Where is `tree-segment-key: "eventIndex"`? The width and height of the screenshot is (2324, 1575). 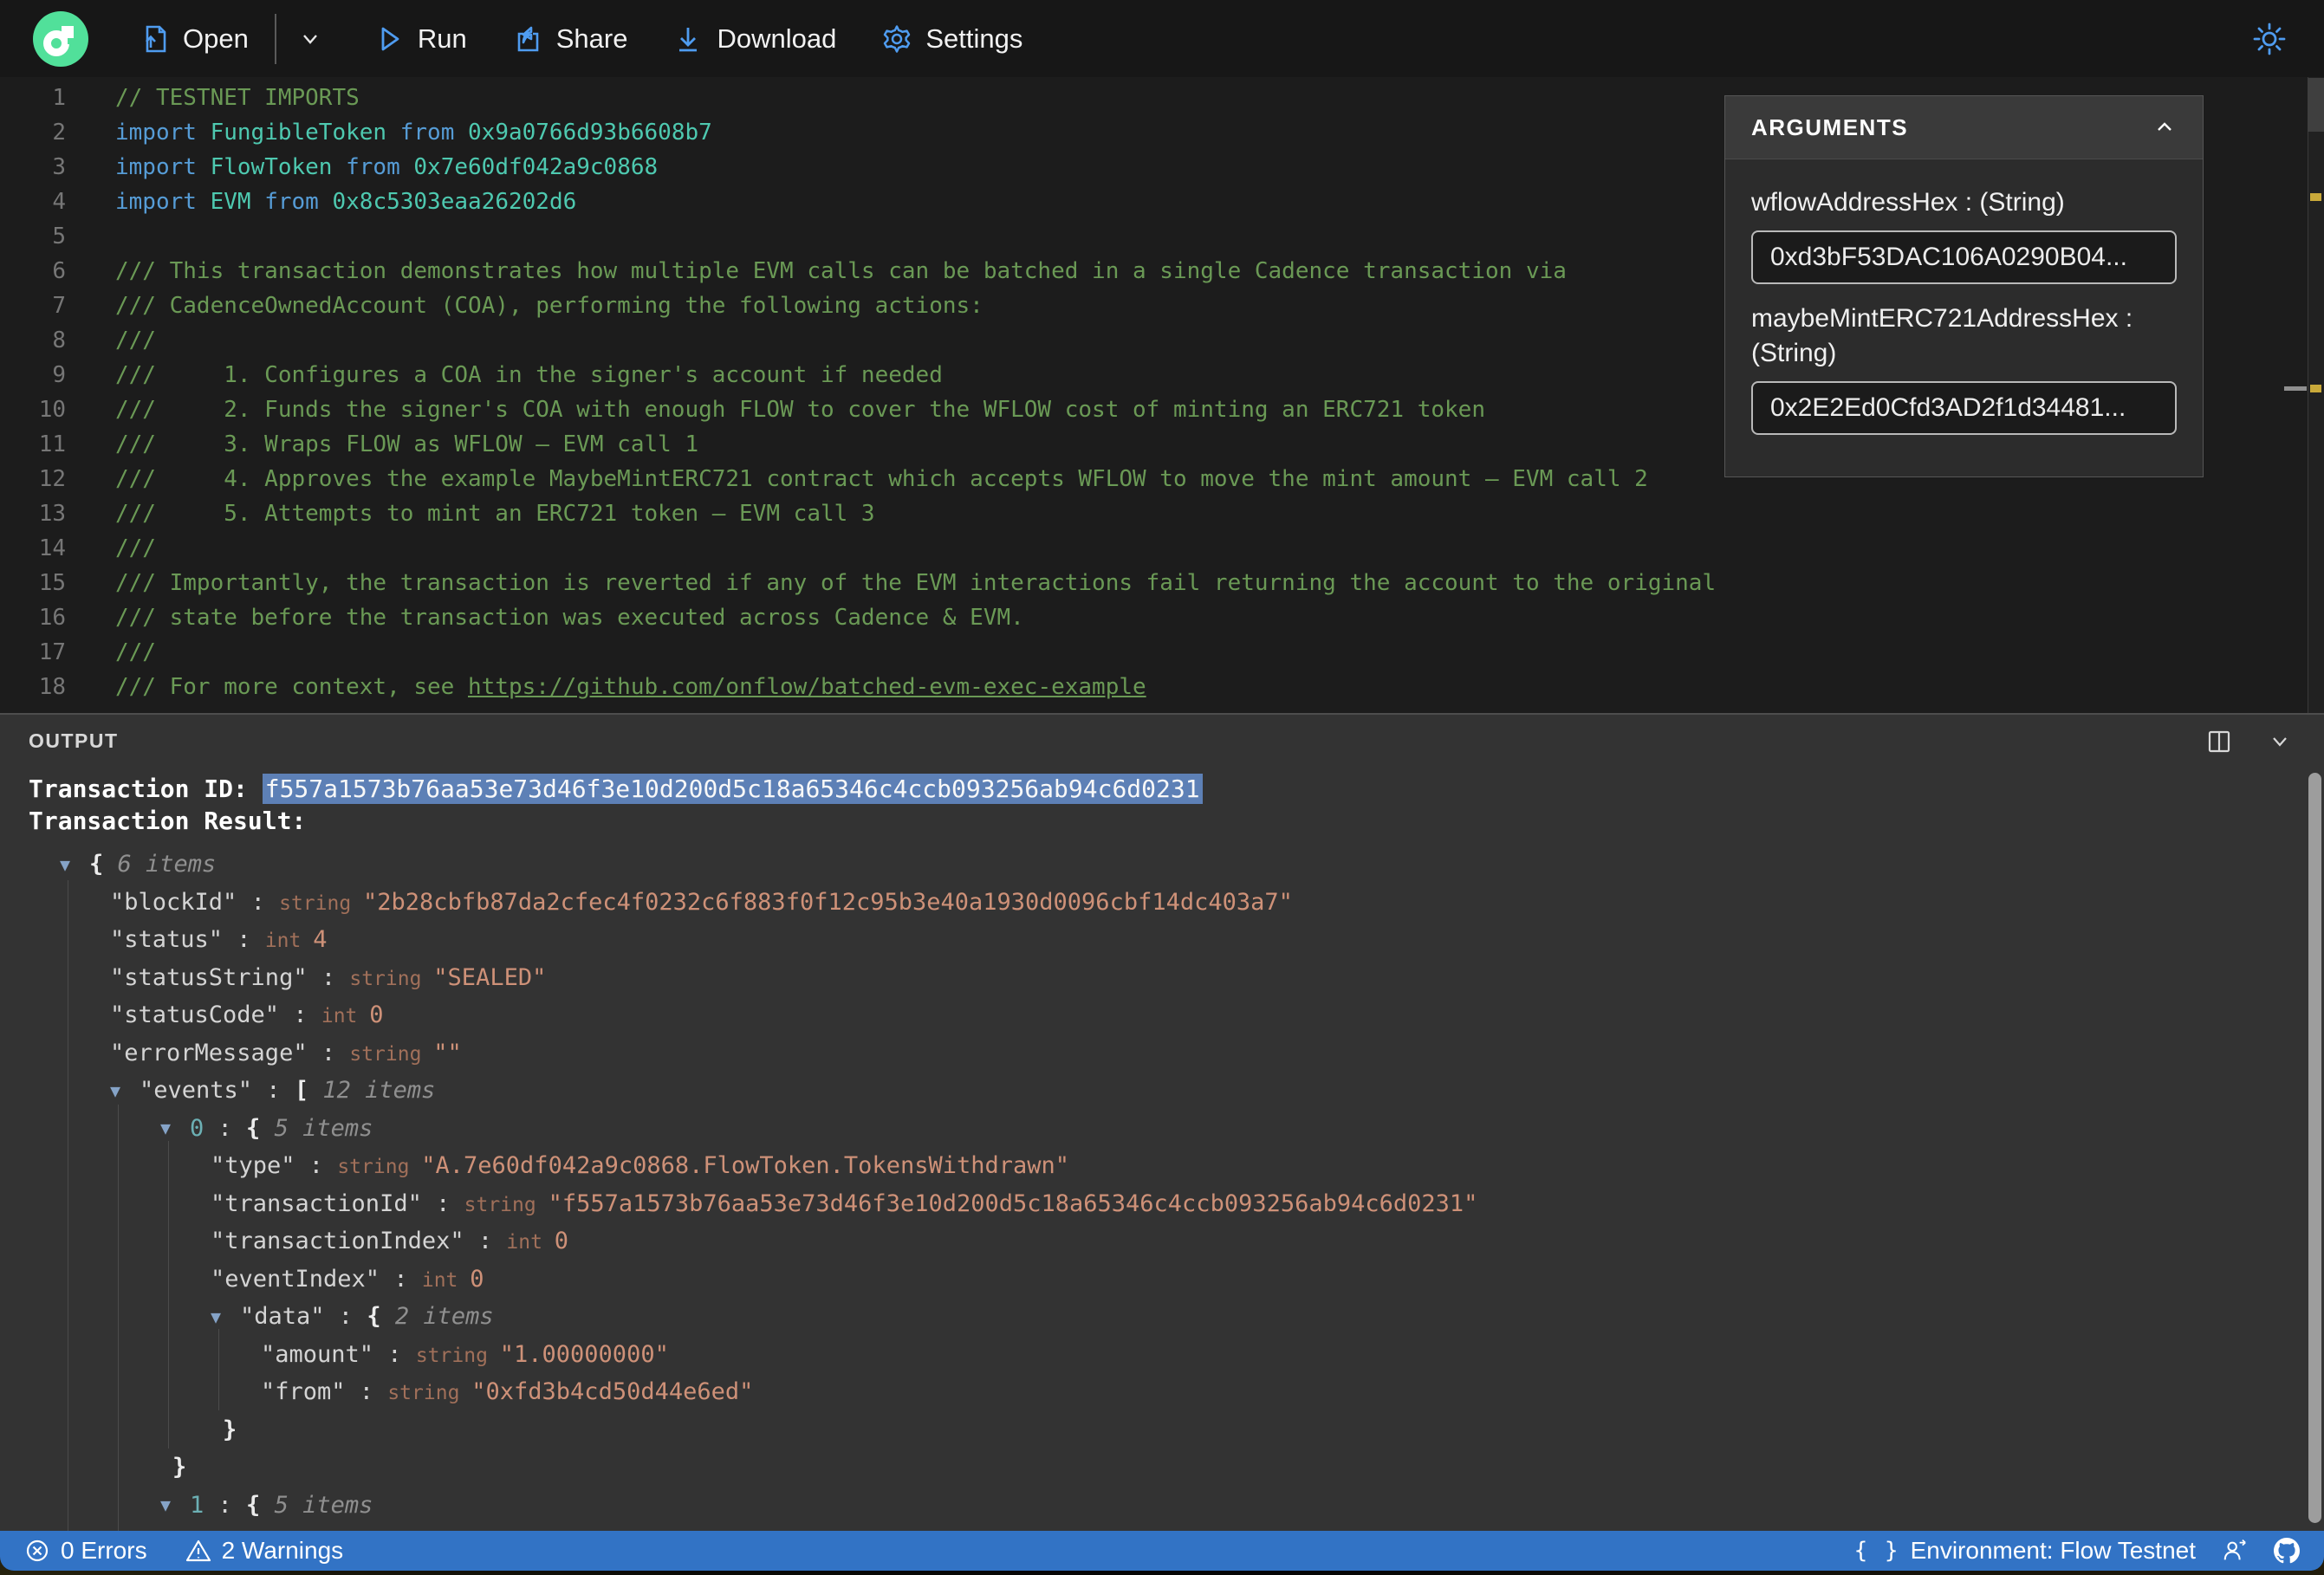 tree-segment-key: "eventIndex" is located at coordinates (295, 1279).